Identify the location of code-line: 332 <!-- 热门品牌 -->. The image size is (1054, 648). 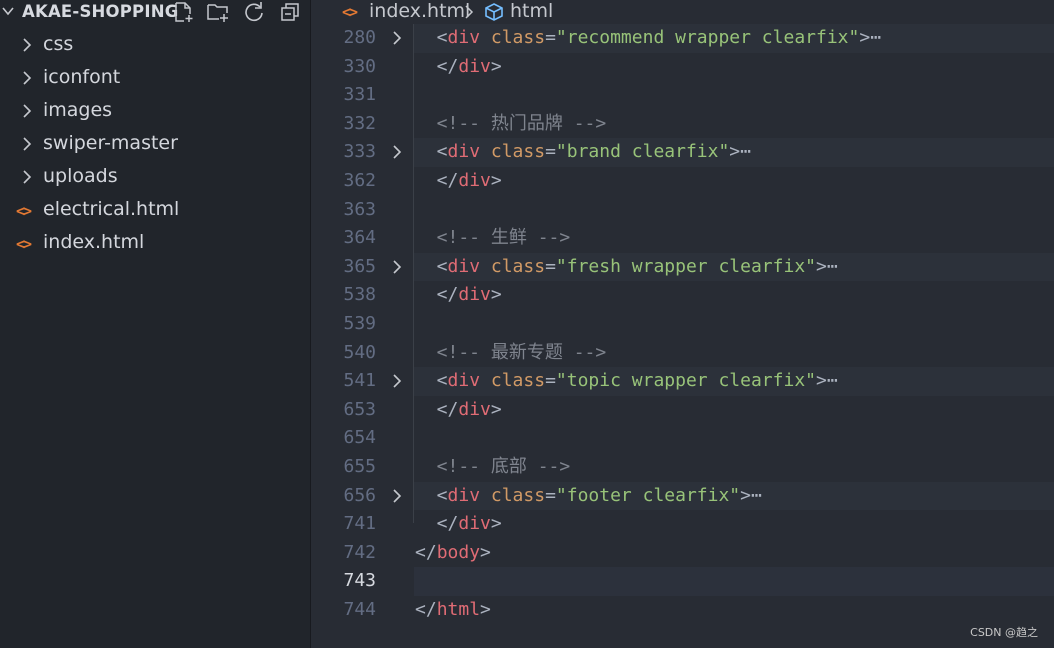
(683, 124).